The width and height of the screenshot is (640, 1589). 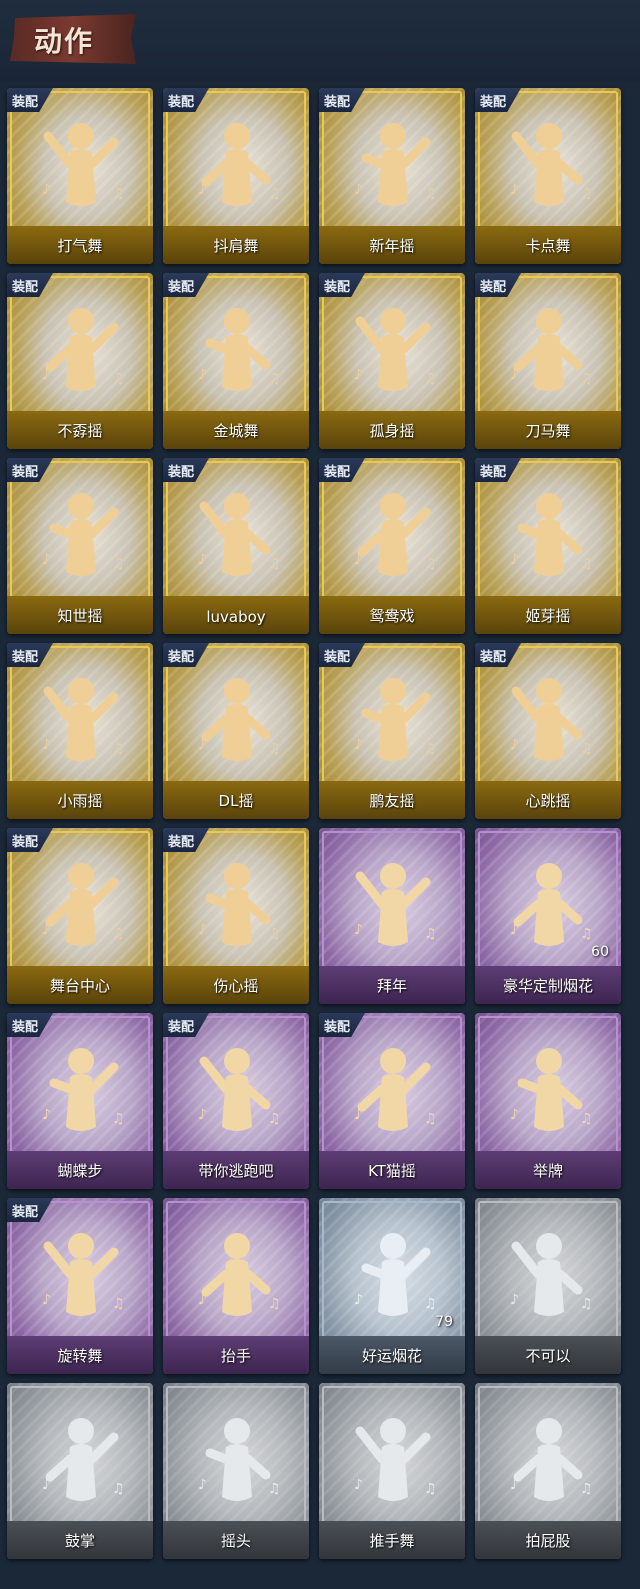 I want to click on emote-card: ♪ ♫ 旋转舞 装配, so click(x=80, y=1286).